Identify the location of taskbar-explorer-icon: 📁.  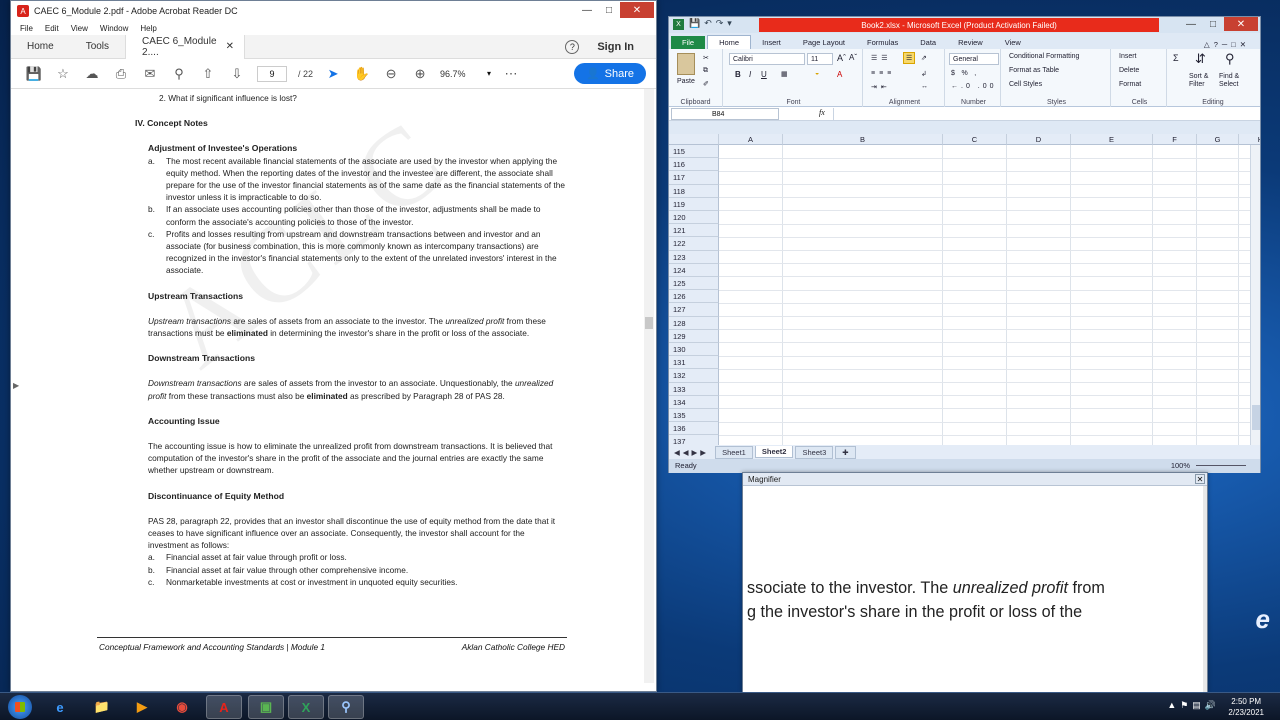
(102, 707).